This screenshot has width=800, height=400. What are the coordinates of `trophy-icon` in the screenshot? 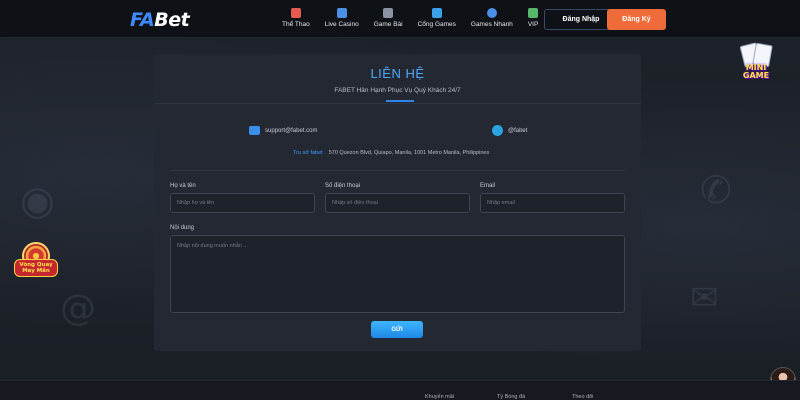 It's located at (533, 13).